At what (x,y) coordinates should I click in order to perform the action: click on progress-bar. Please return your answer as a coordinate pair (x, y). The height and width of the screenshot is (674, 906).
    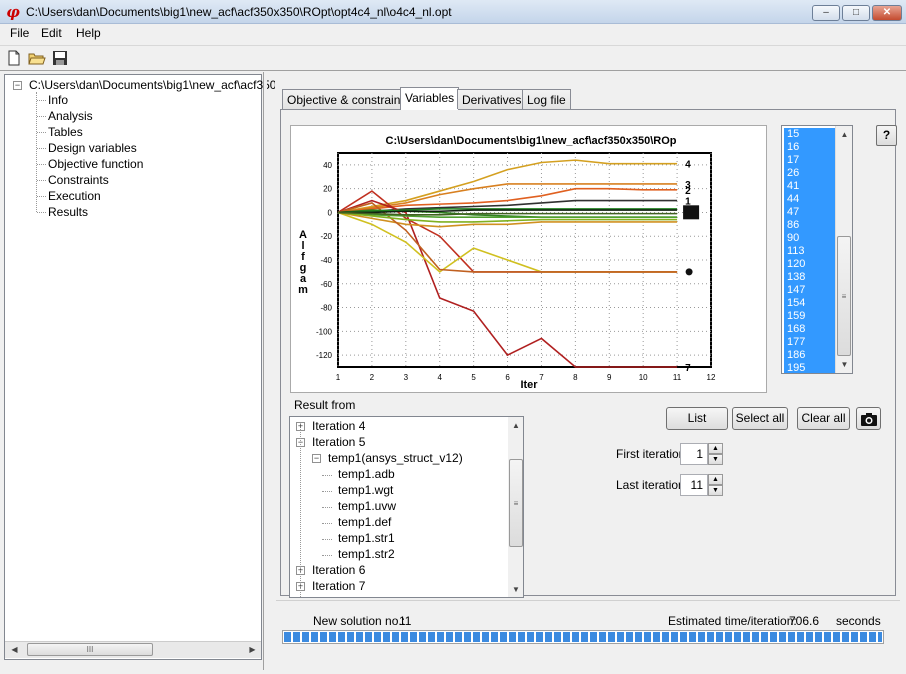
    Looking at the image, I should click on (583, 637).